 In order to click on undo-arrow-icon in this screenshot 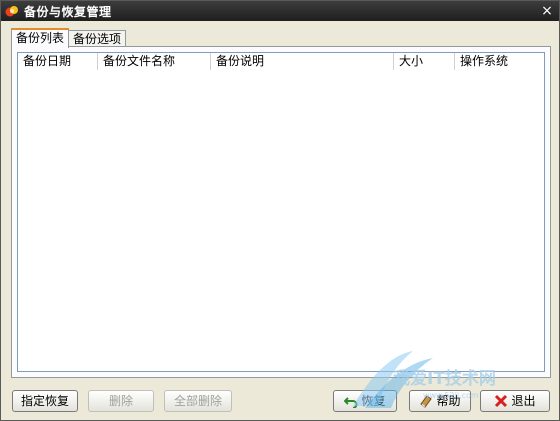, I will do `click(351, 401)`.